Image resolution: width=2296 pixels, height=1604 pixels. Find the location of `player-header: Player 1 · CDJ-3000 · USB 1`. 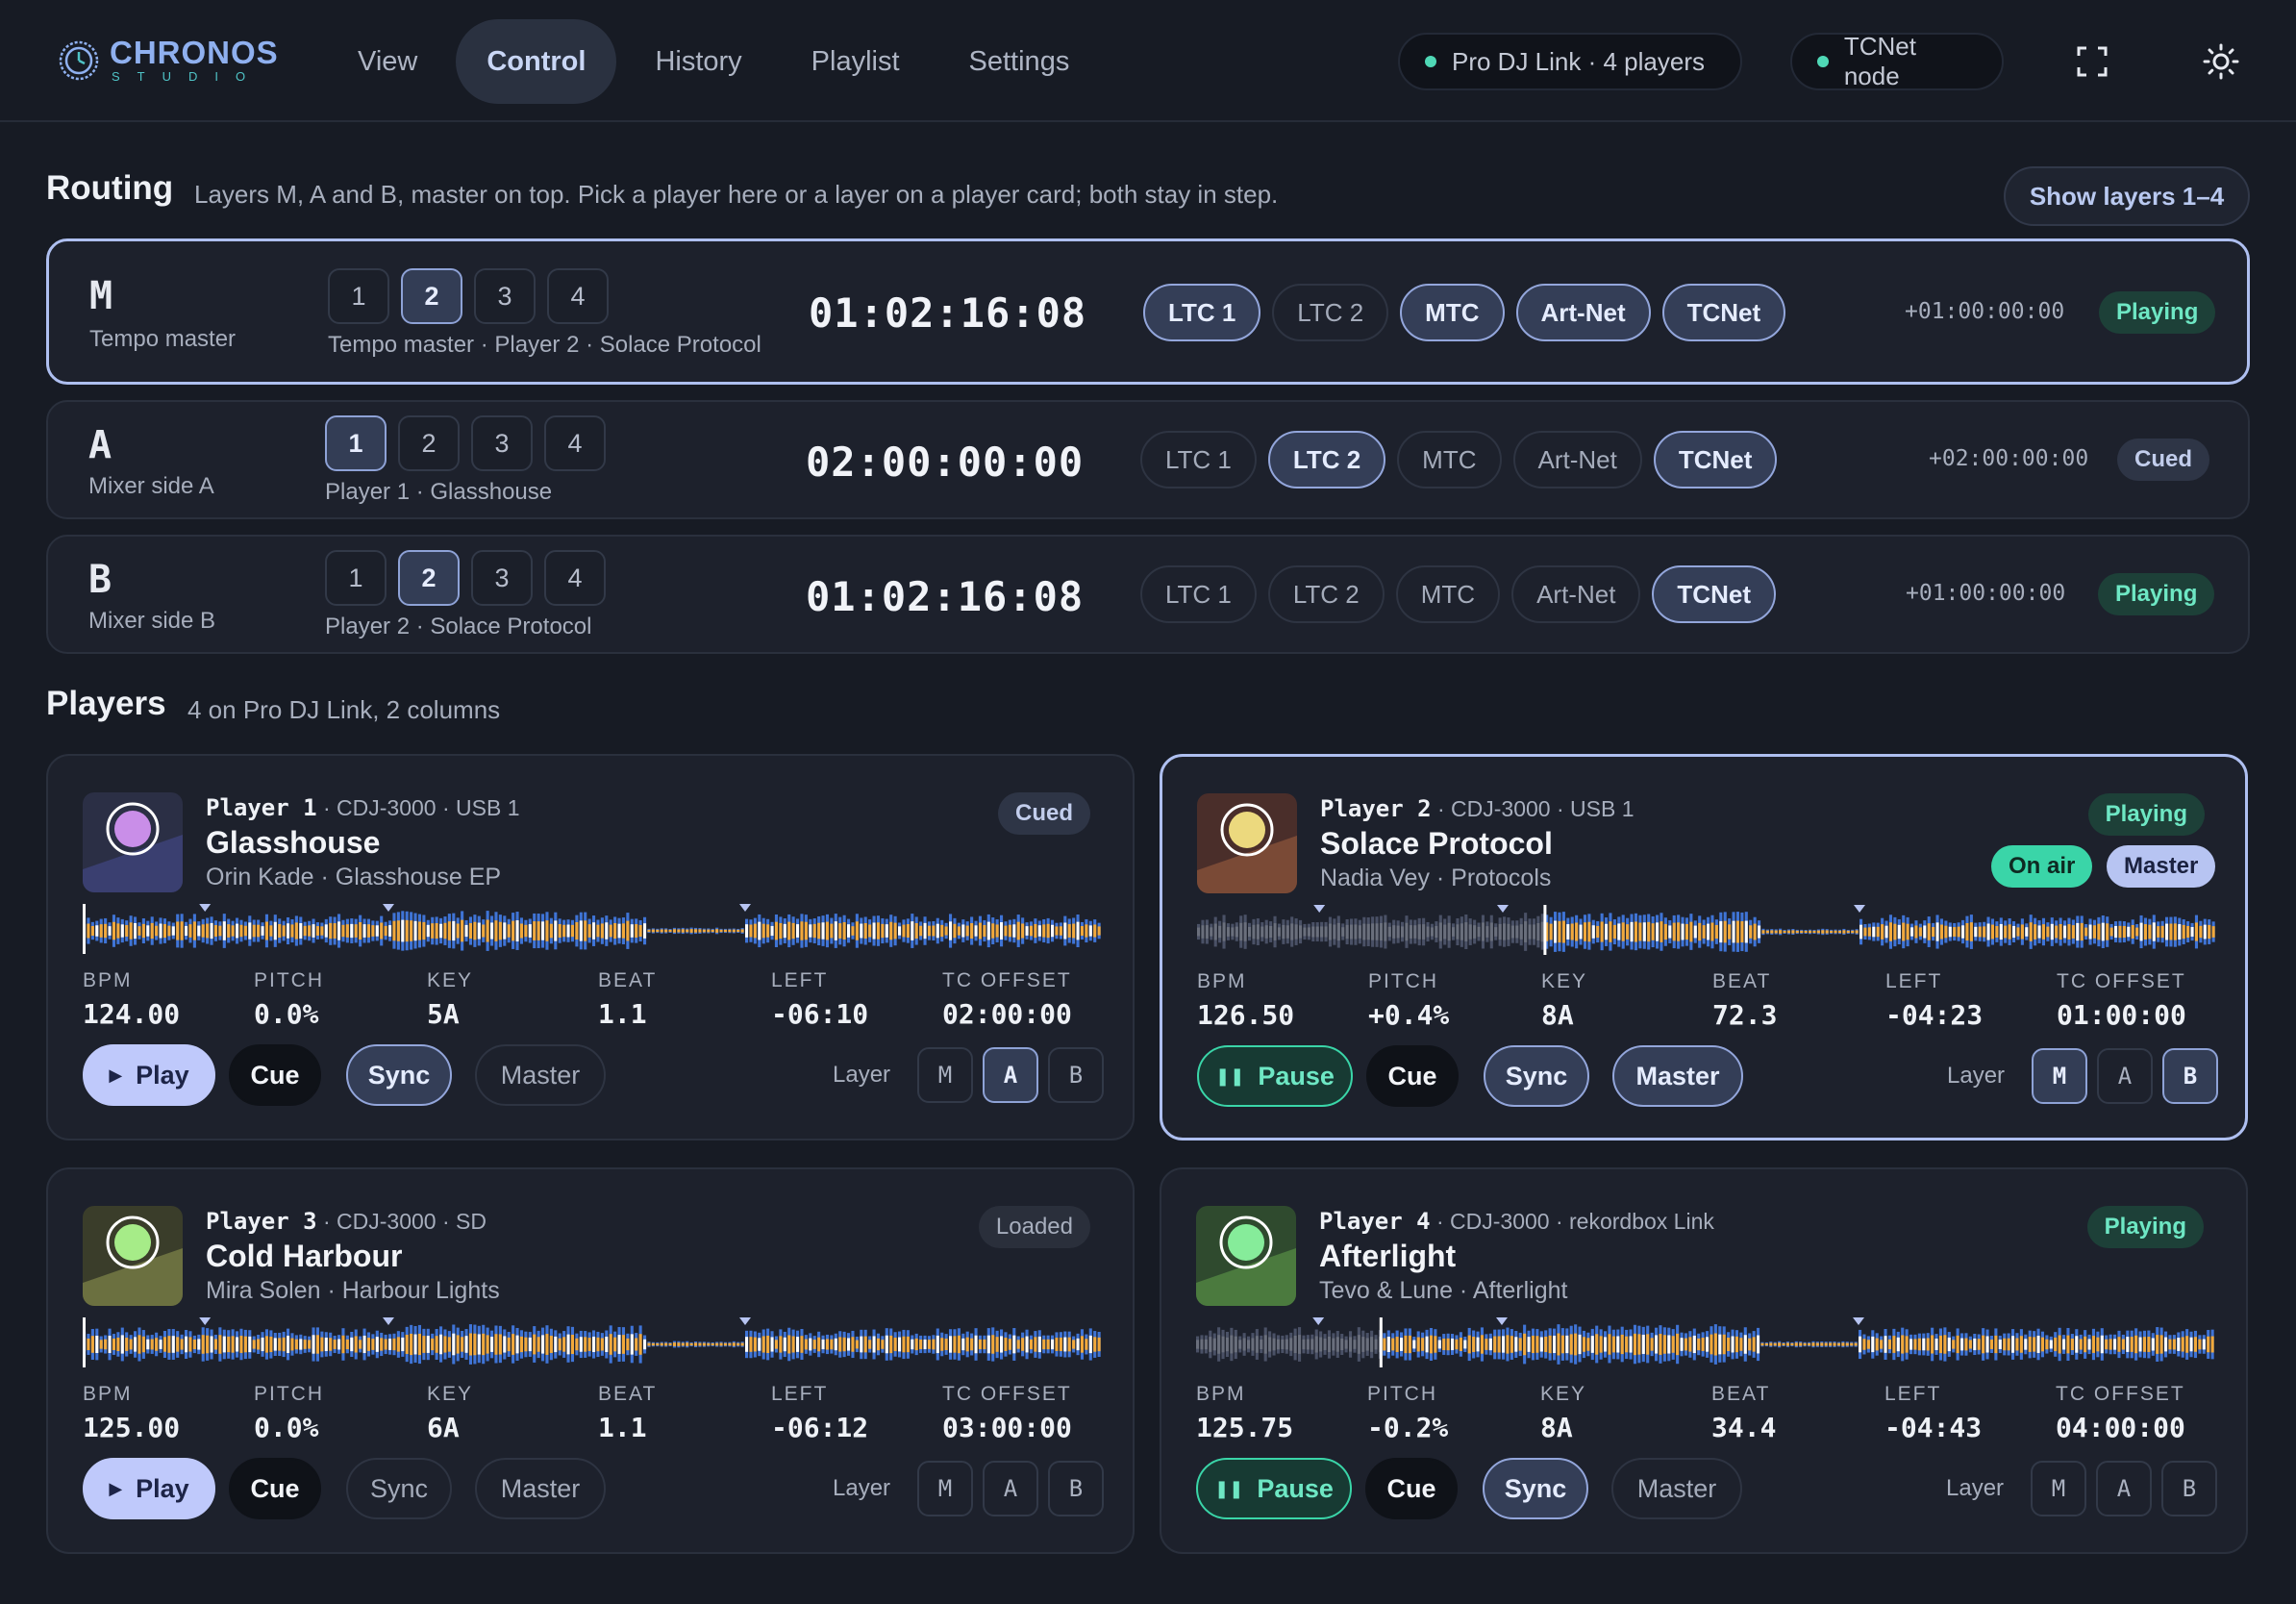

player-header: Player 1 · CDJ-3000 · USB 1 is located at coordinates (363, 807).